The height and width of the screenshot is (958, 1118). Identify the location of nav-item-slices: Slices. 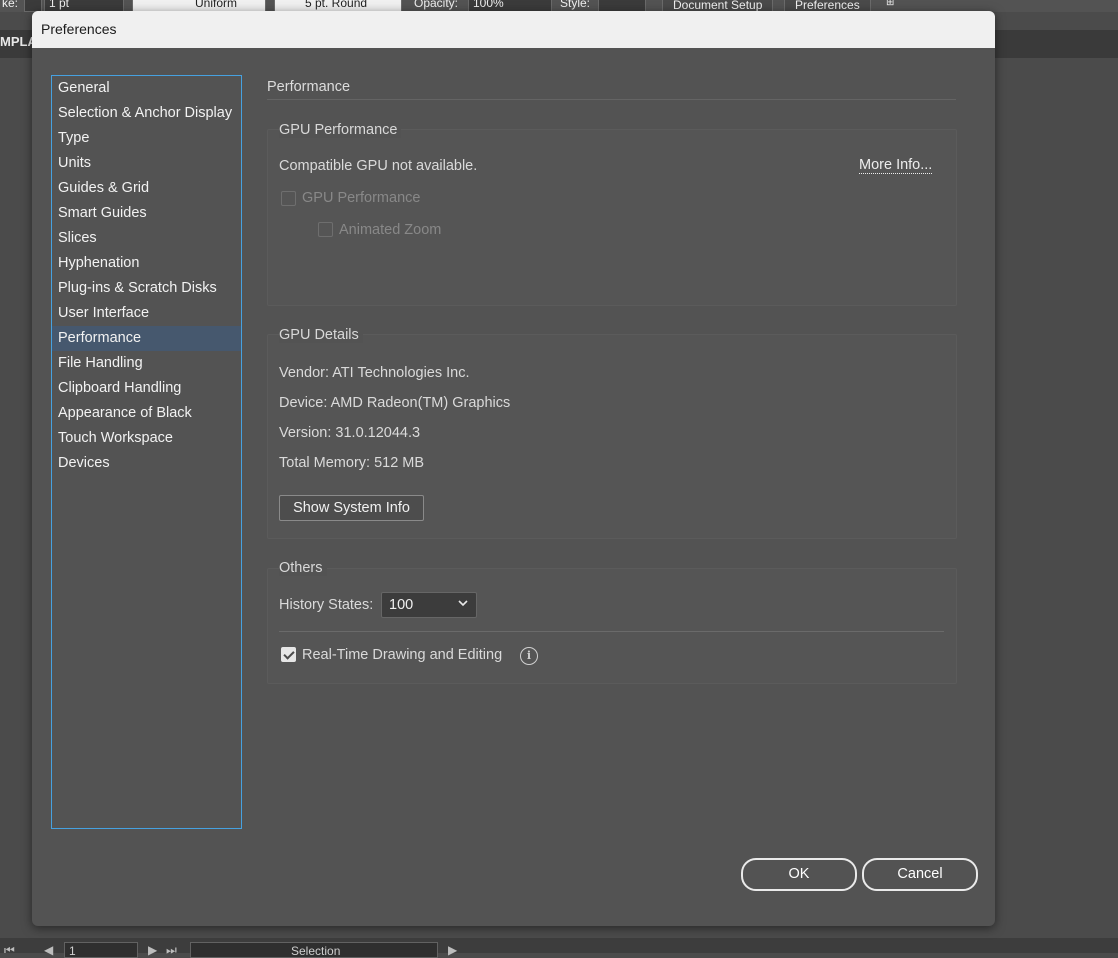
(146, 238).